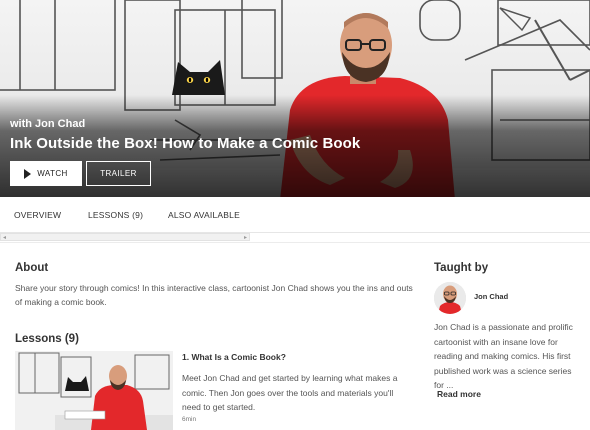 This screenshot has width=590, height=430. I want to click on instructor-line: with Jon Chad, so click(48, 124).